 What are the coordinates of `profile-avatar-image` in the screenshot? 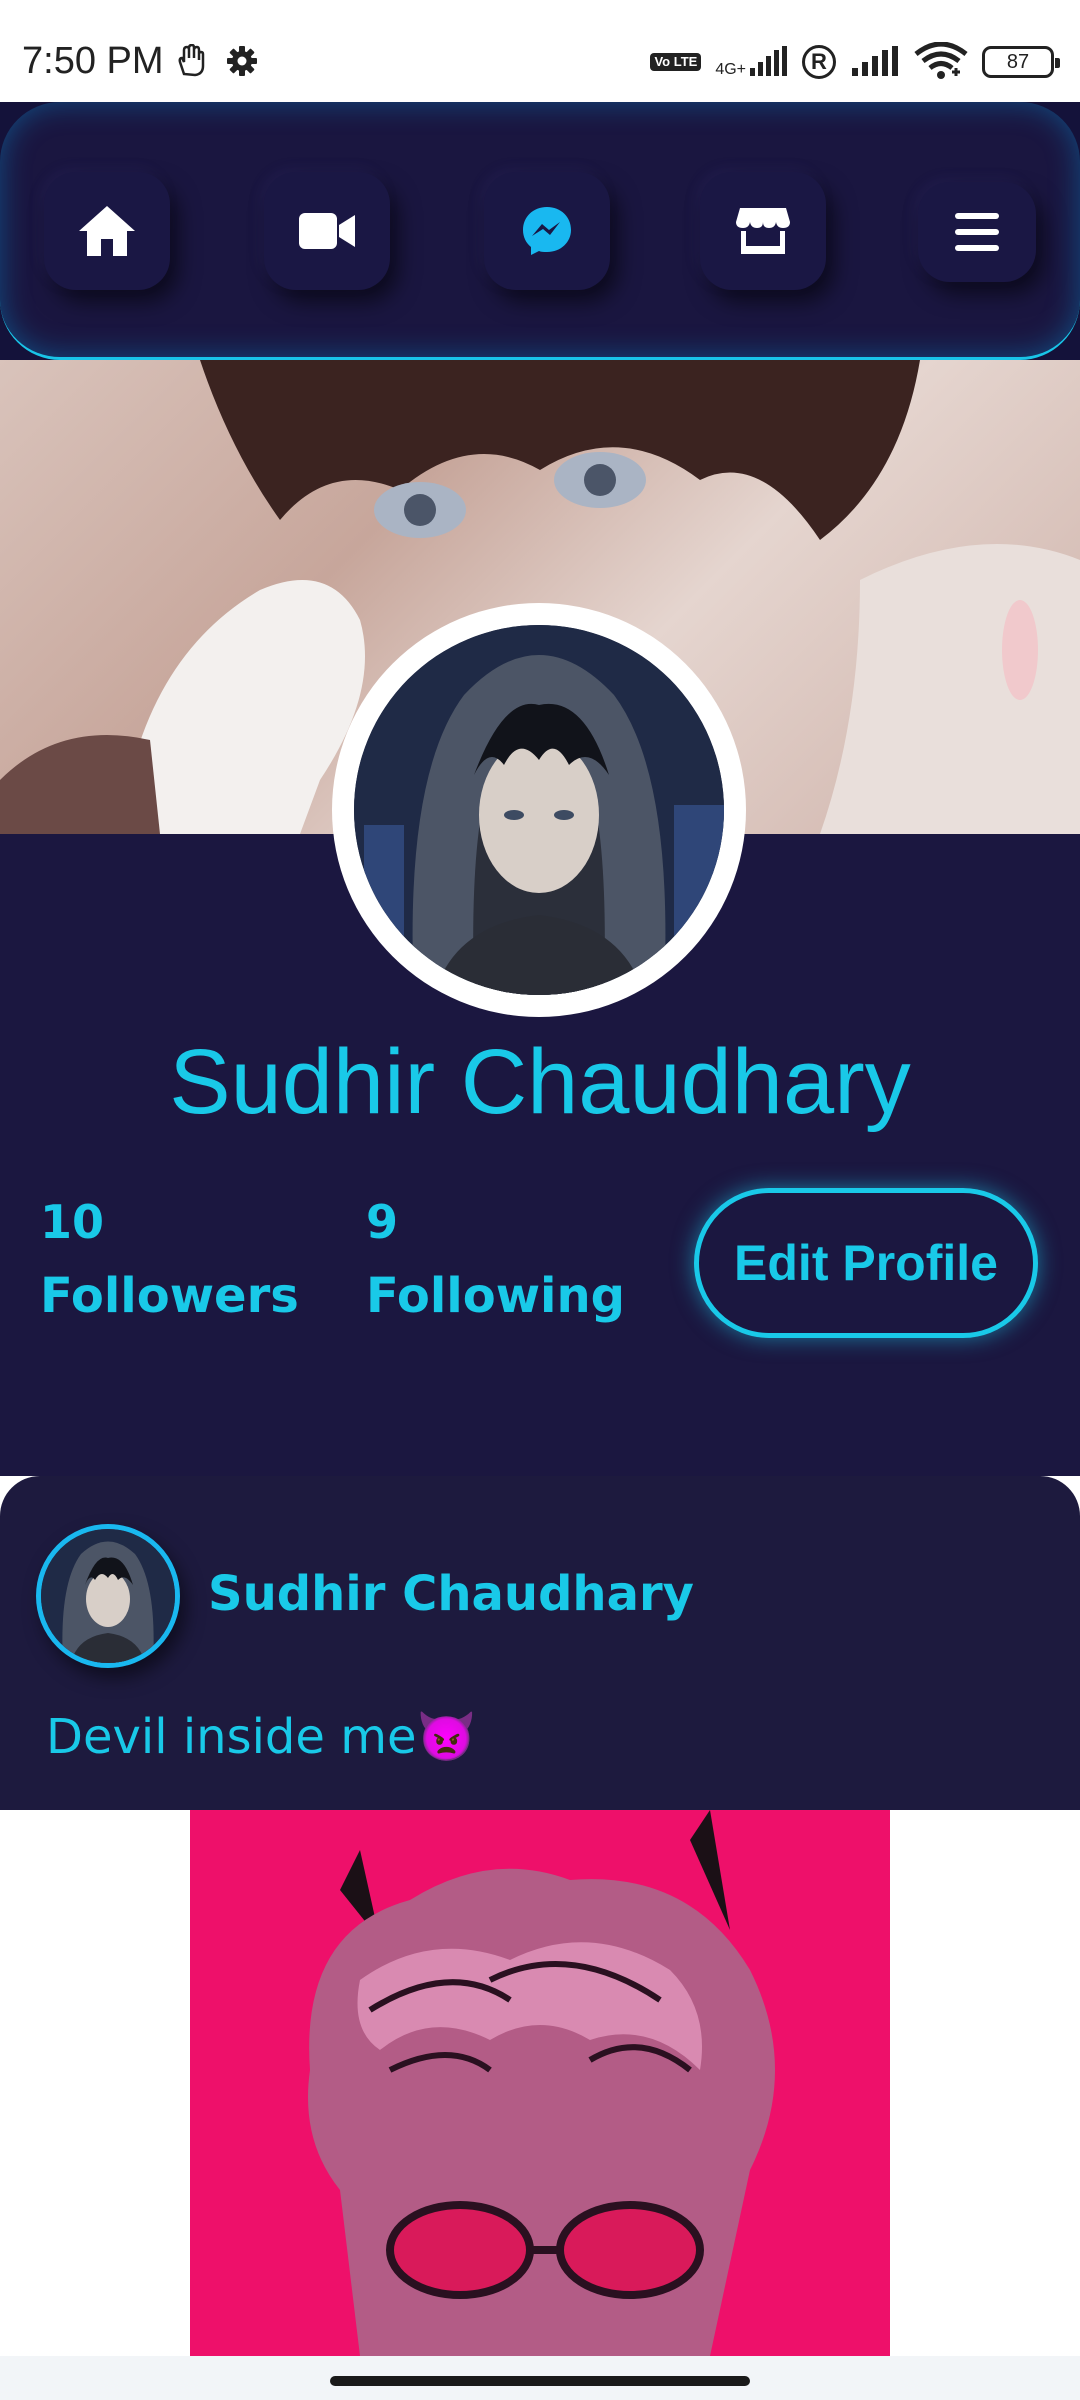 It's located at (539, 810).